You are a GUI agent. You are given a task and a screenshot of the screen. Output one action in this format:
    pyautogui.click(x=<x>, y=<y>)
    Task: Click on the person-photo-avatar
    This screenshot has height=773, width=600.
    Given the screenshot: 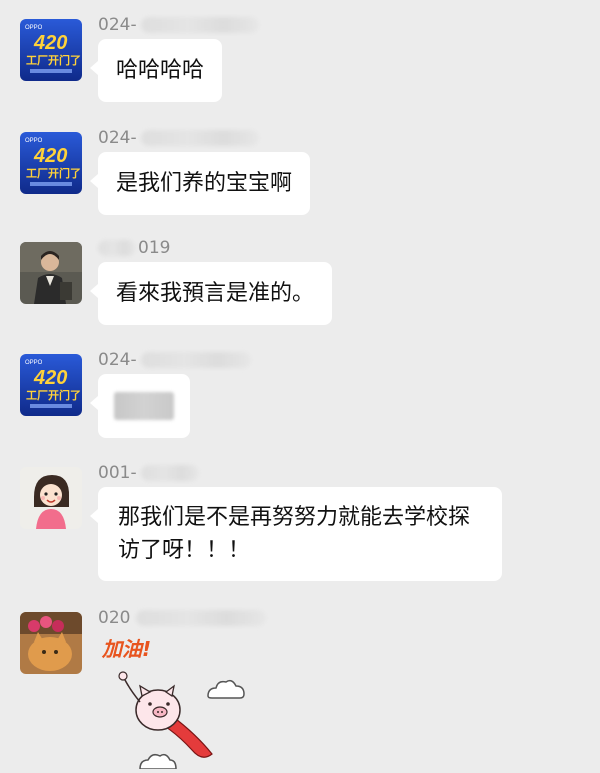 What is the action you would take?
    pyautogui.click(x=51, y=273)
    